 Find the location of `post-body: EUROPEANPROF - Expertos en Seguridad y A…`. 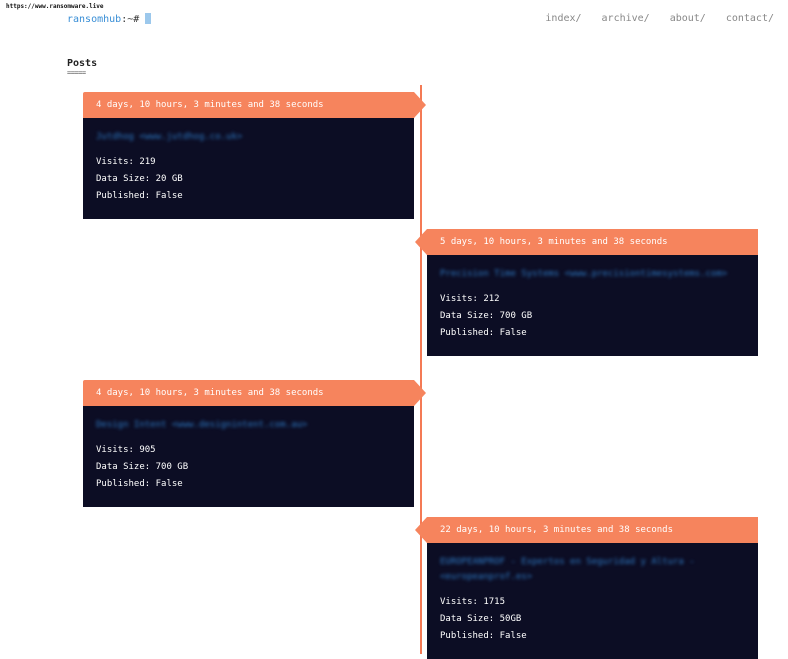

post-body: EUROPEANPROF - Expertos en Seguridad y A… is located at coordinates (592, 601).